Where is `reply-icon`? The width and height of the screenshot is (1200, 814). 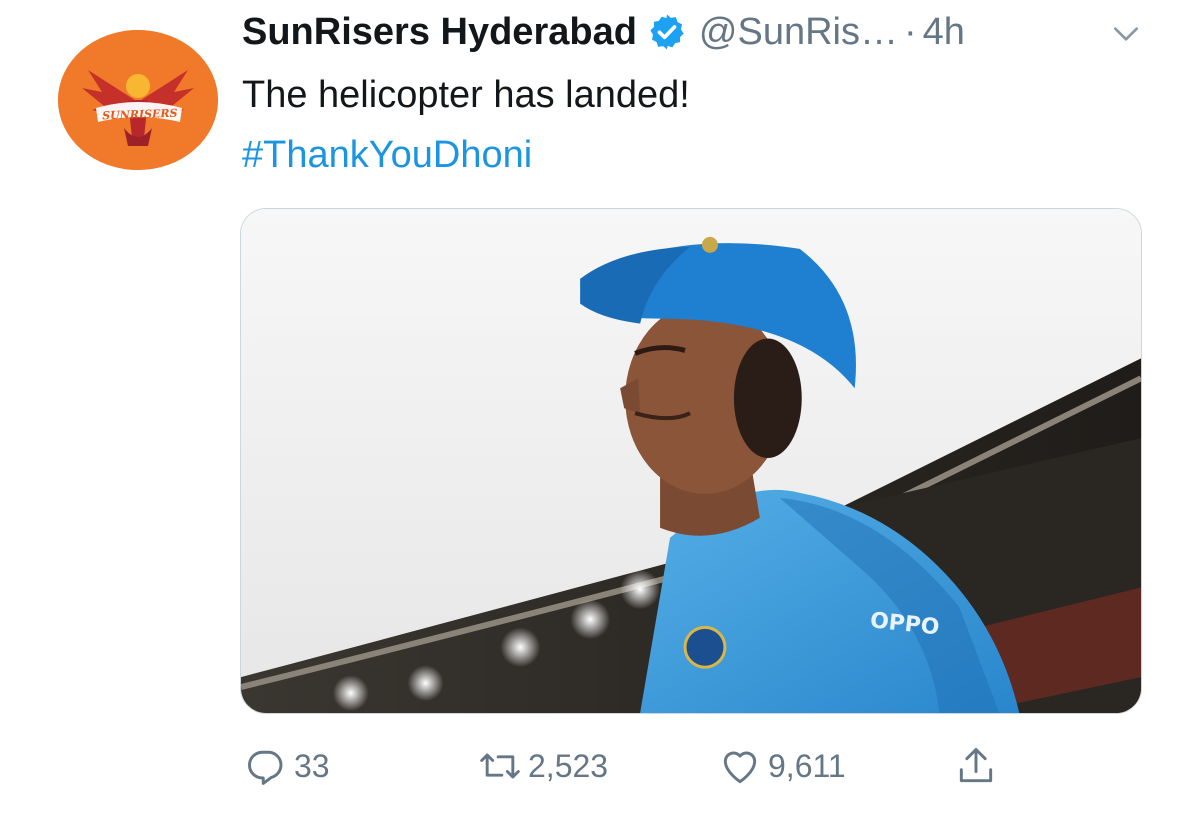 reply-icon is located at coordinates (265, 767).